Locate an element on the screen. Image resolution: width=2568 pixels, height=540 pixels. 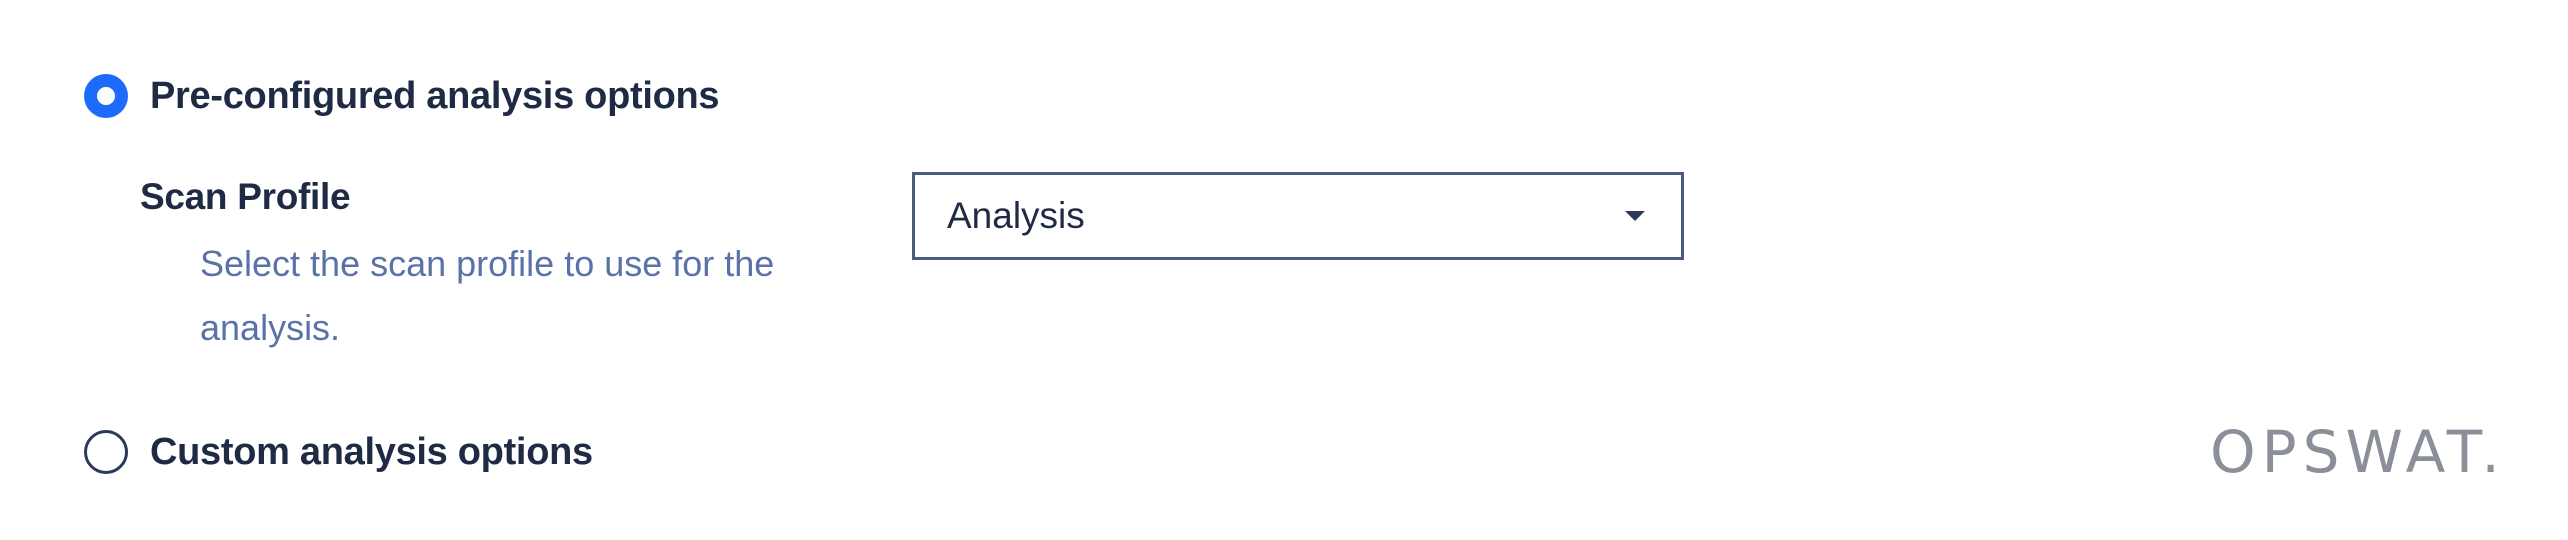
scan-profile-selected-value: Analysis is located at coordinates (1016, 215).